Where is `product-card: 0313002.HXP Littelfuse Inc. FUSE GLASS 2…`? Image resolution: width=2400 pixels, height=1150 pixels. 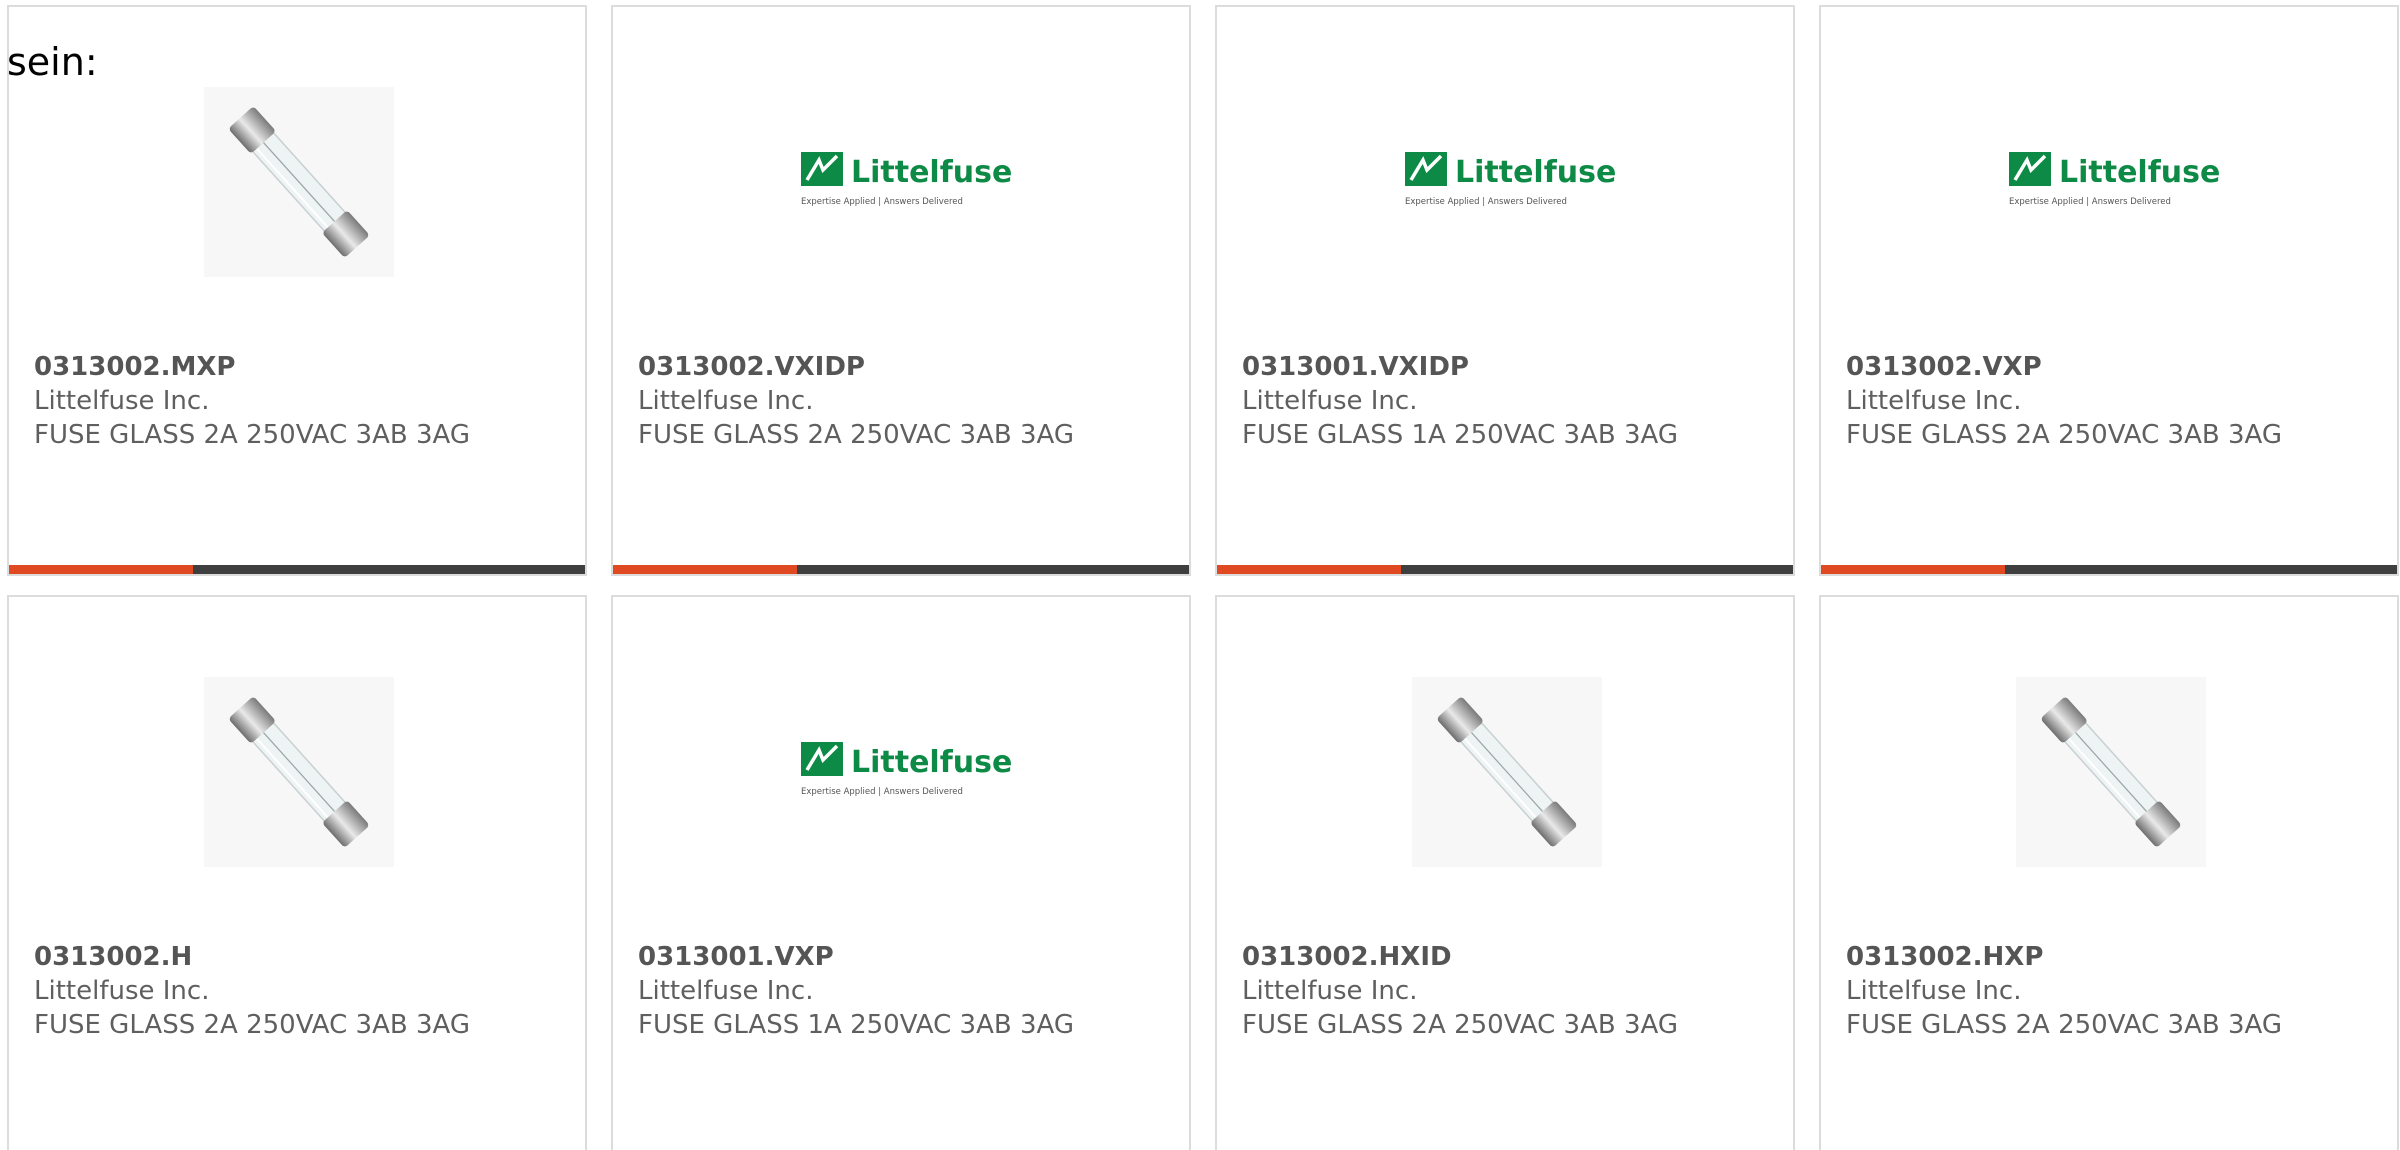
product-card: 0313002.HXP Littelfuse Inc. FUSE GLASS 2… is located at coordinates (2109, 872).